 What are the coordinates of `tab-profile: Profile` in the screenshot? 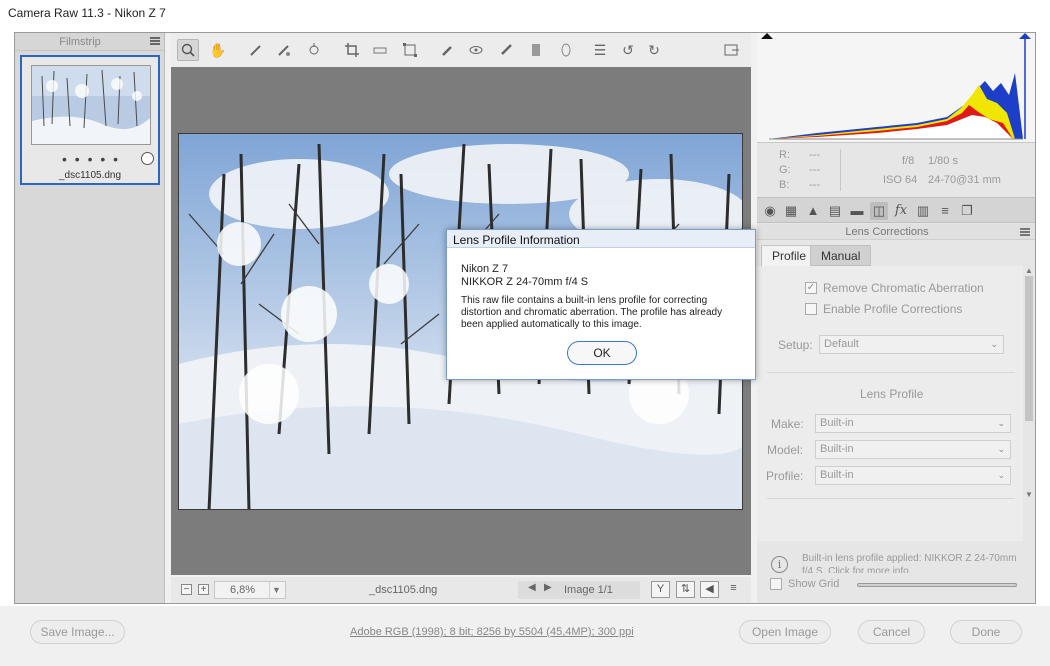 It's located at (789, 255).